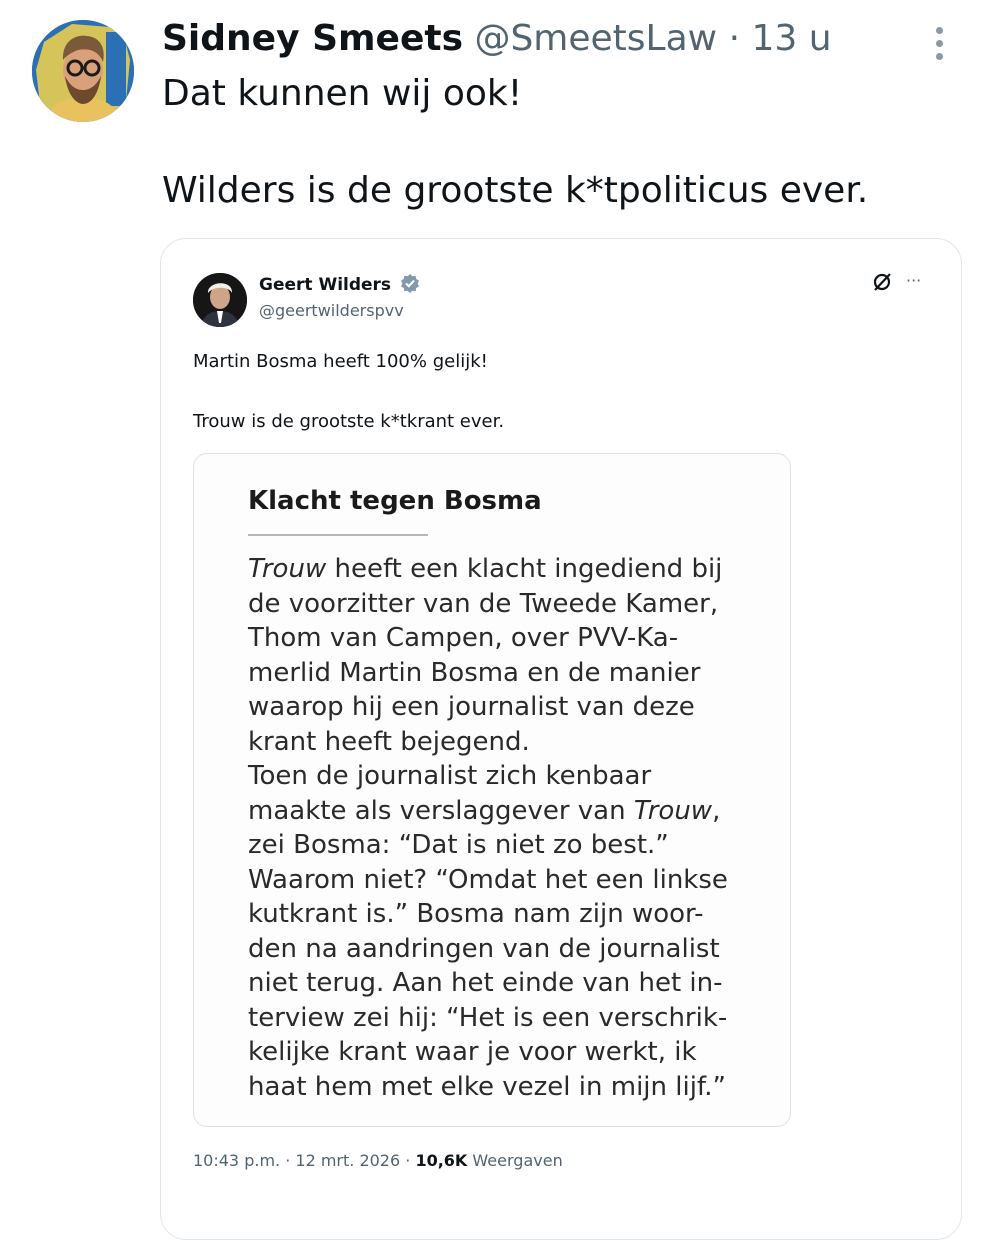  What do you see at coordinates (340, 361) in the screenshot?
I see `quoted-text-line: Martin Bosma heeft 100% gelijk!` at bounding box center [340, 361].